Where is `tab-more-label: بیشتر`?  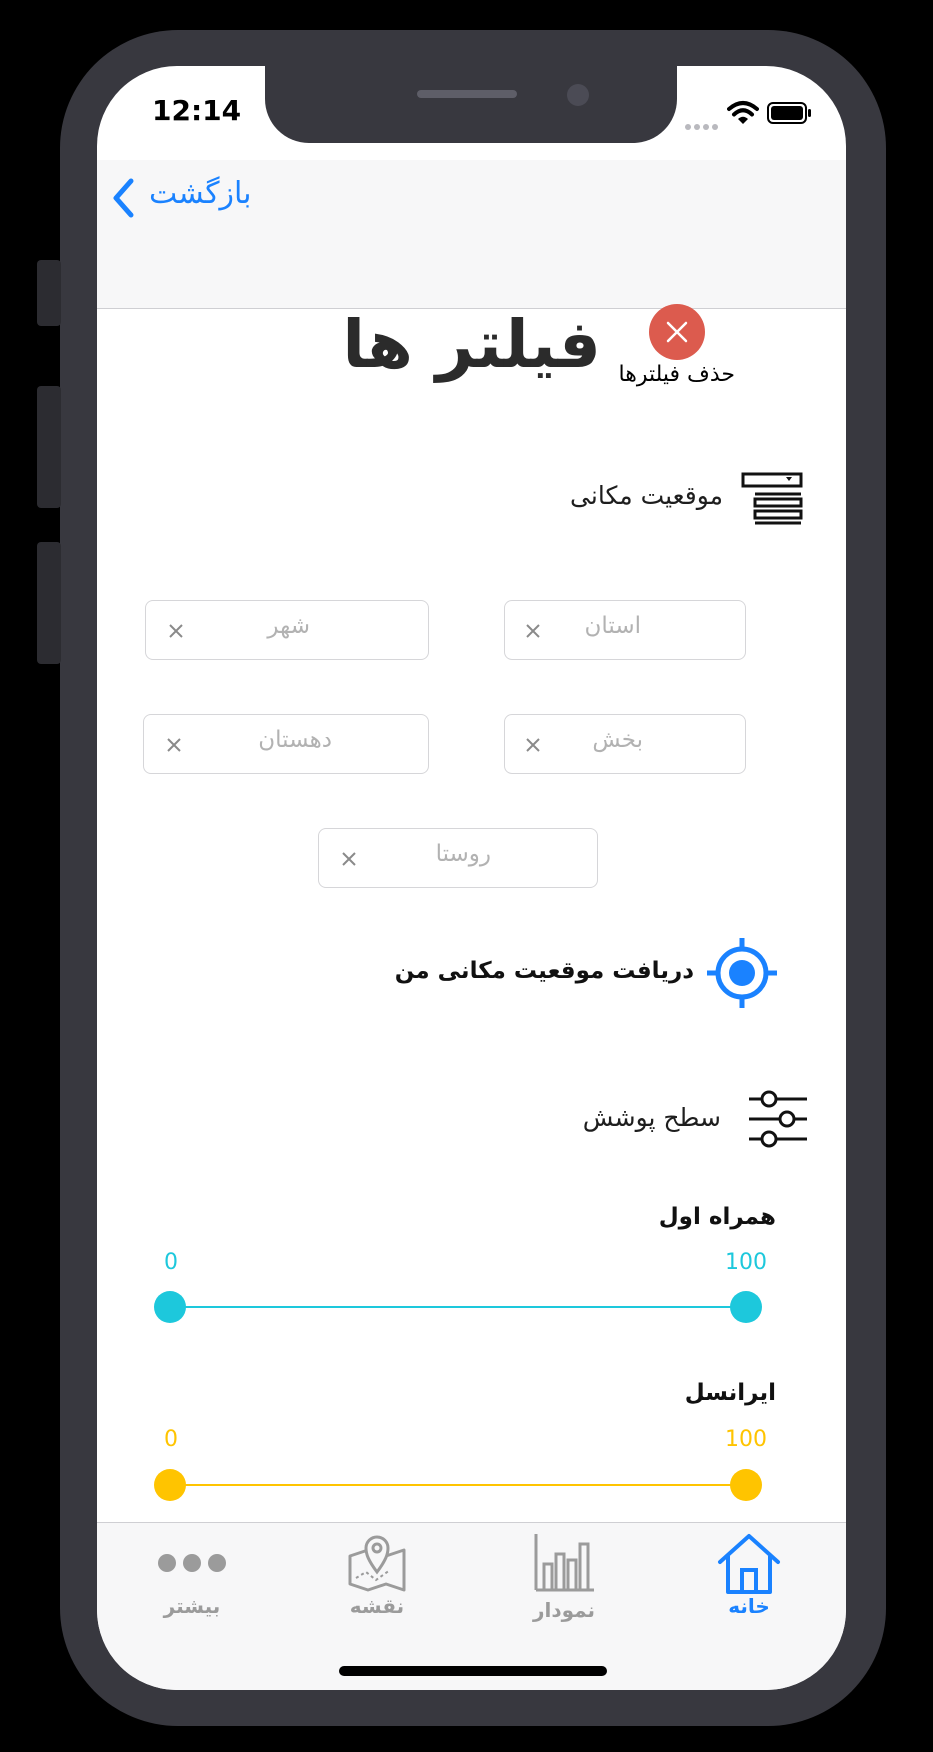
tab-more-label: بیشتر is located at coordinates (192, 1606).